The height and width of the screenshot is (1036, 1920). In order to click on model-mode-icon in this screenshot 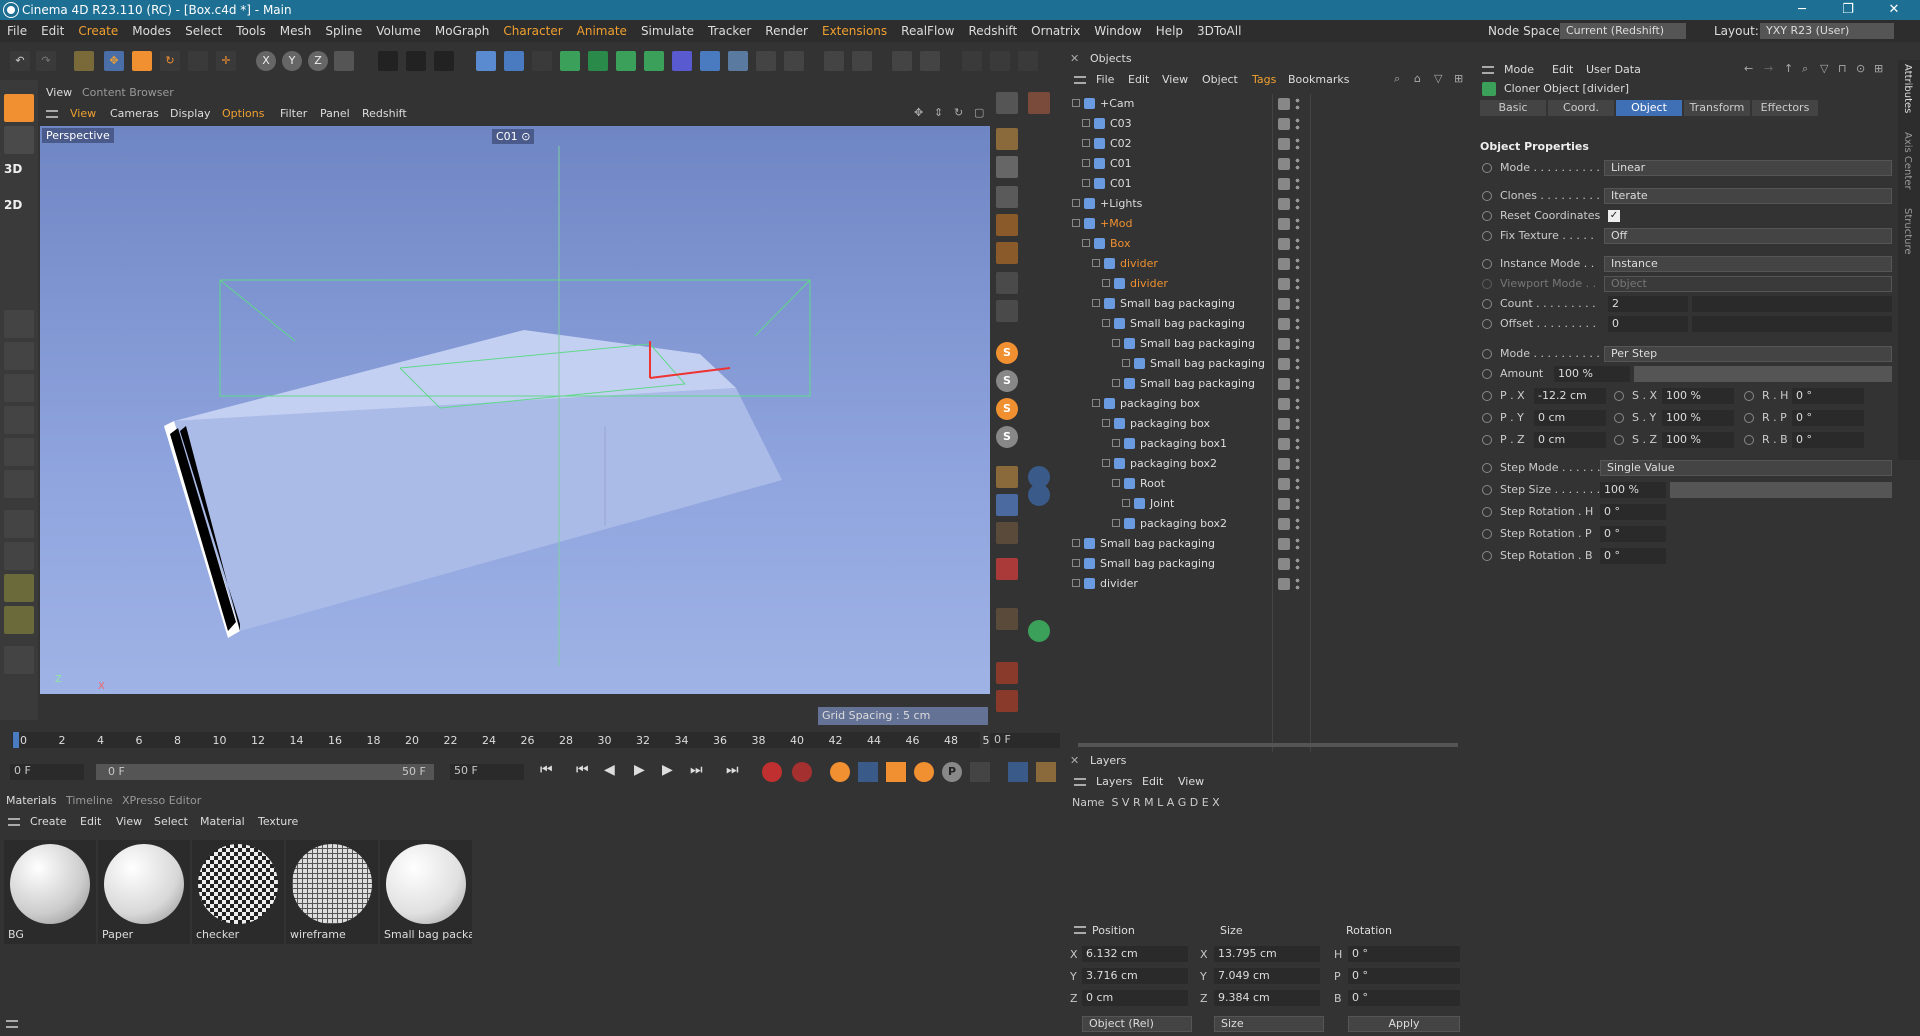, I will do `click(19, 140)`.